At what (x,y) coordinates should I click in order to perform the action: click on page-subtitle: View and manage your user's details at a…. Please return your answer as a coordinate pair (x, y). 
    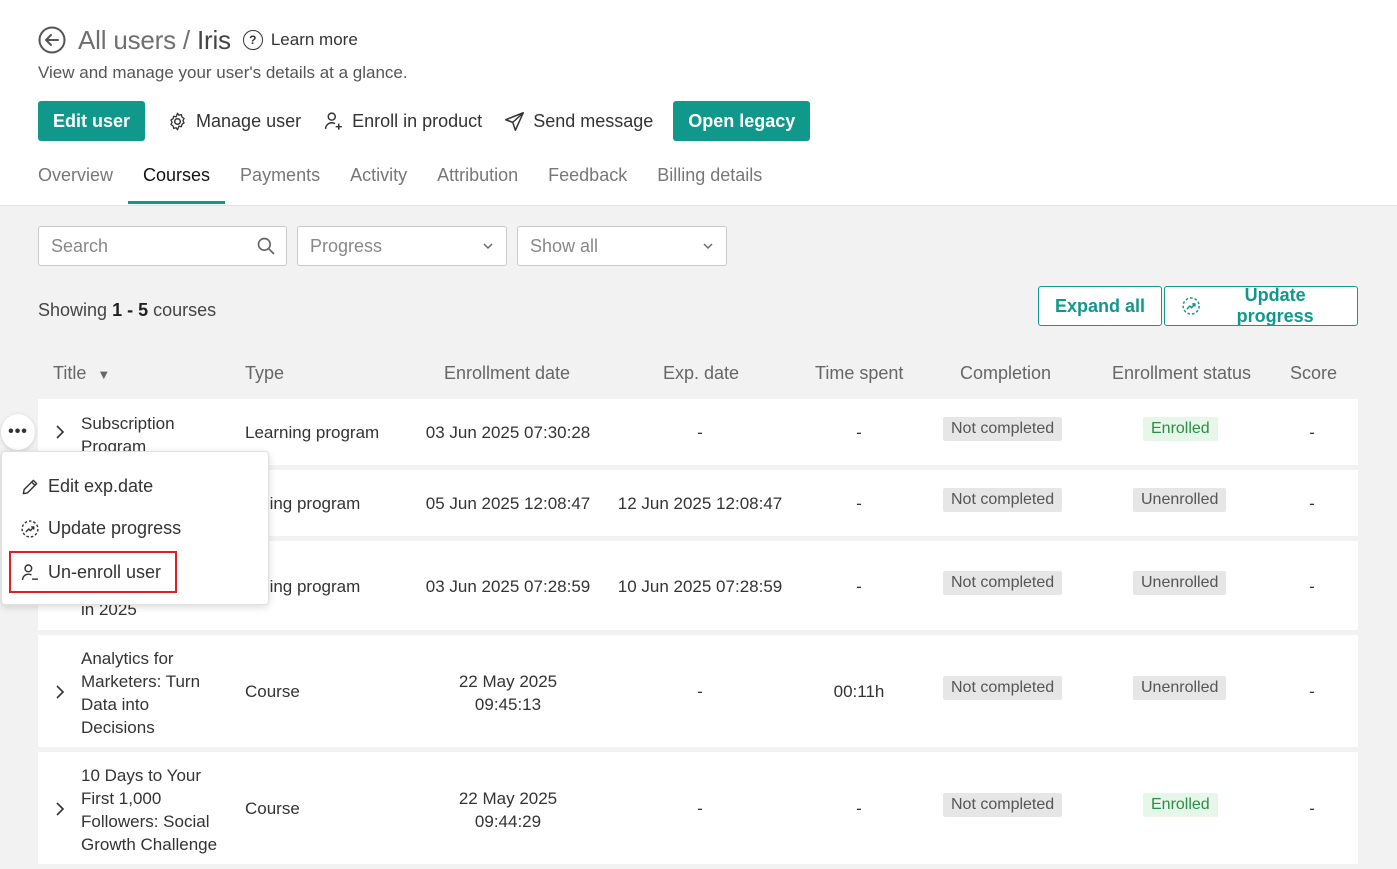
    Looking at the image, I should click on (223, 72).